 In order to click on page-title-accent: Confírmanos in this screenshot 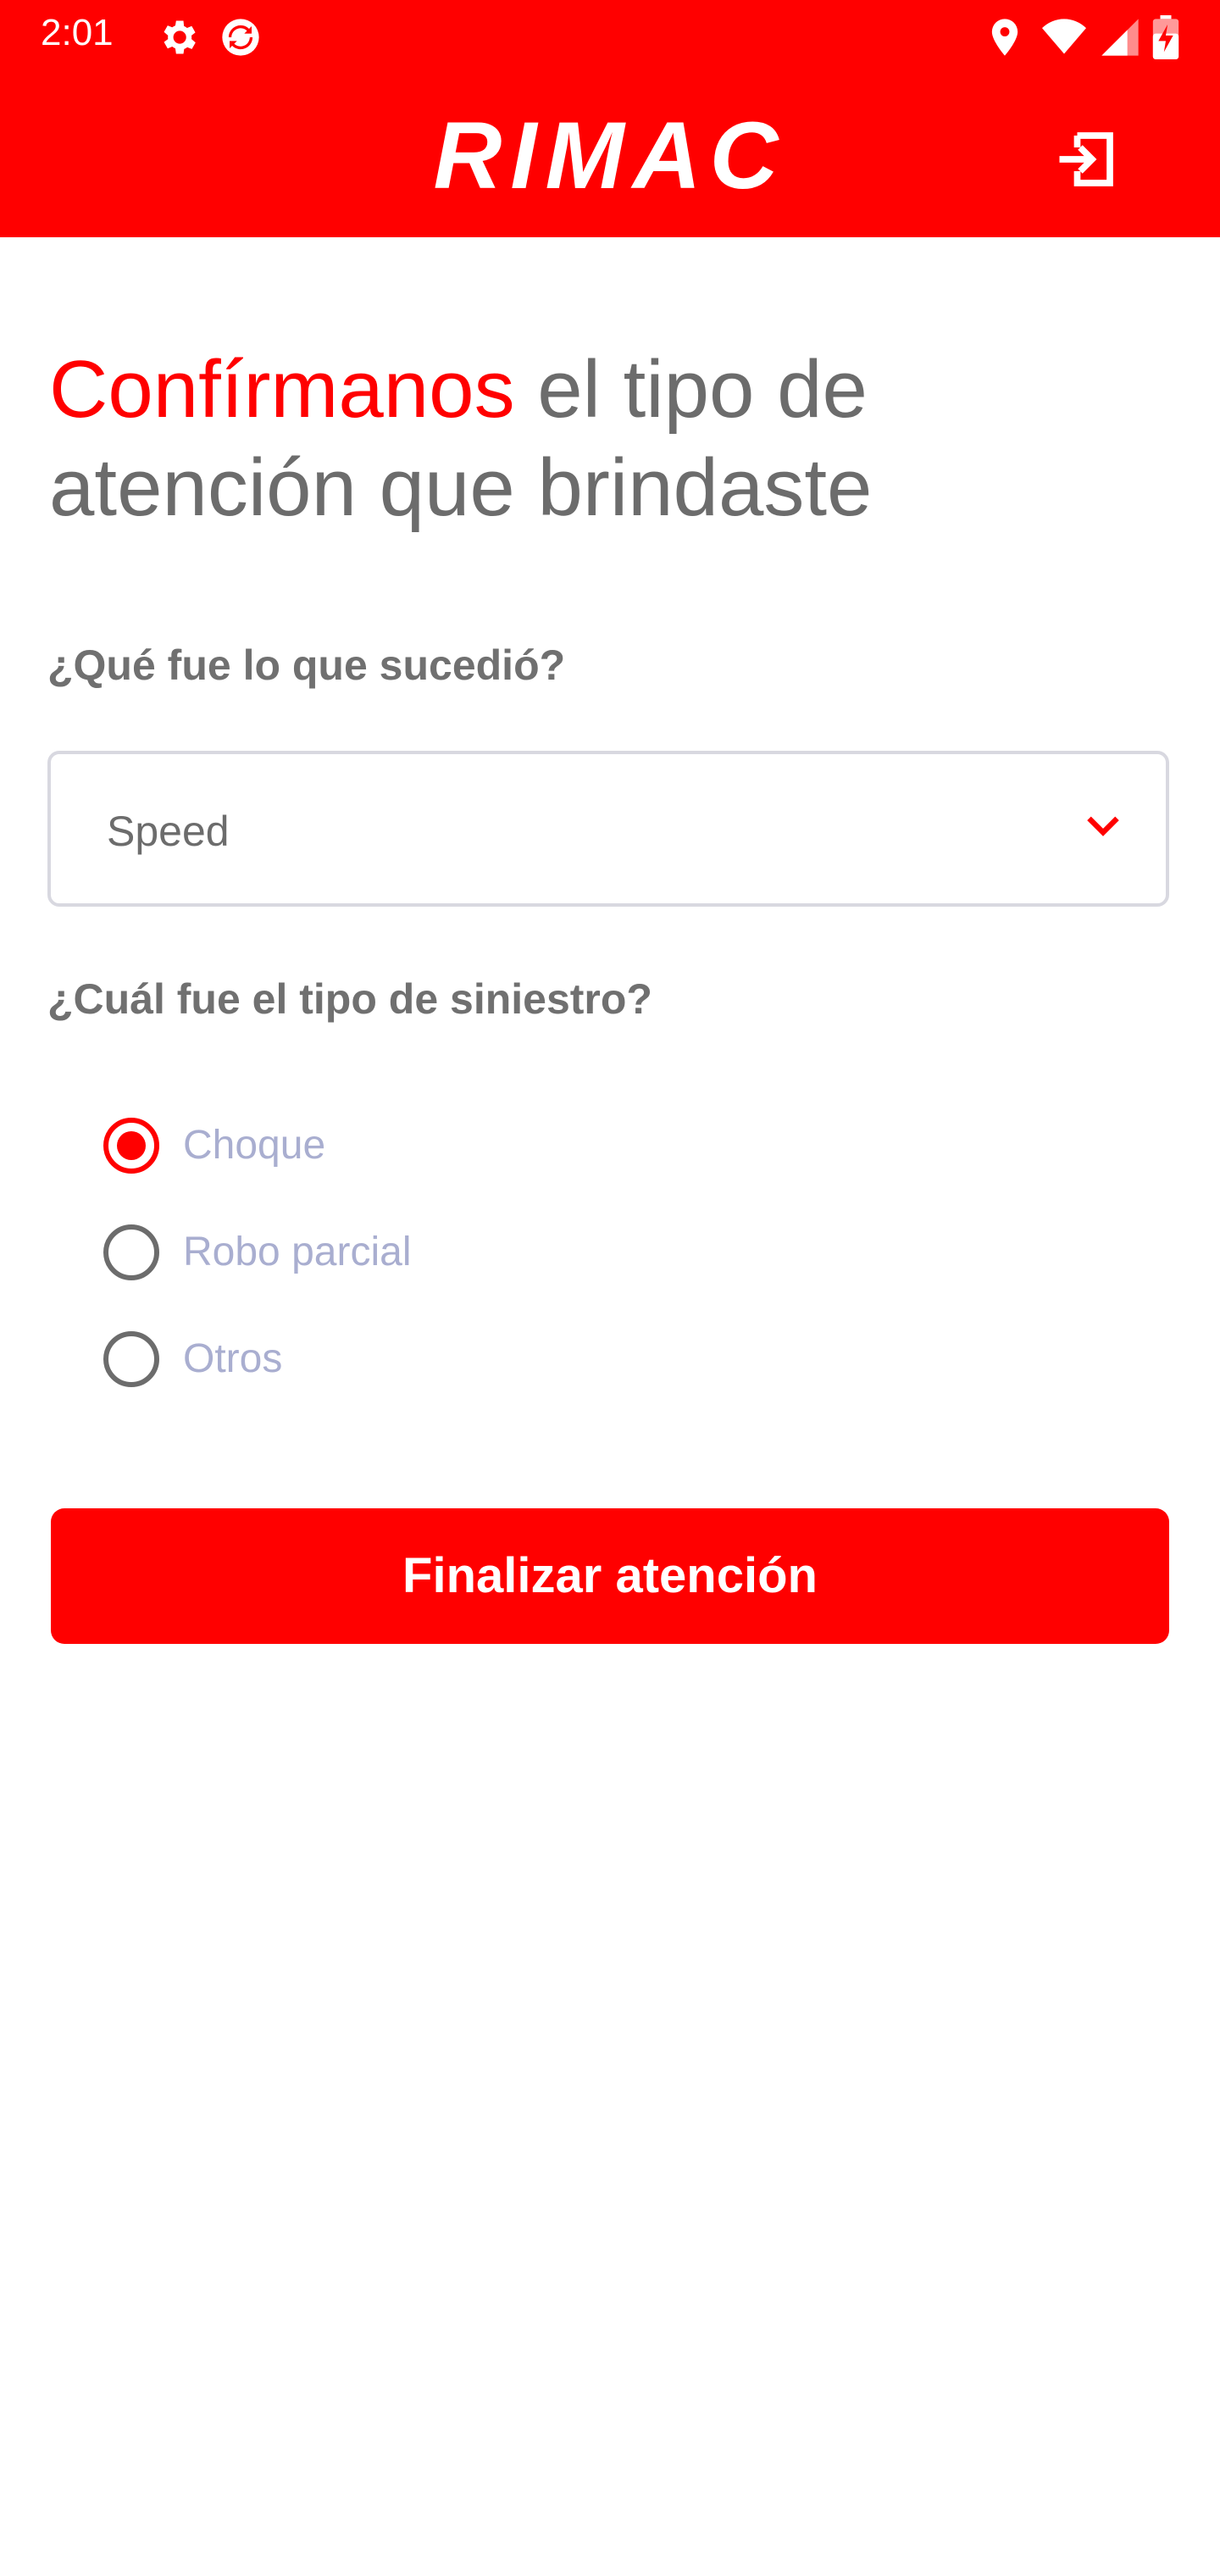, I will do `click(282, 389)`.